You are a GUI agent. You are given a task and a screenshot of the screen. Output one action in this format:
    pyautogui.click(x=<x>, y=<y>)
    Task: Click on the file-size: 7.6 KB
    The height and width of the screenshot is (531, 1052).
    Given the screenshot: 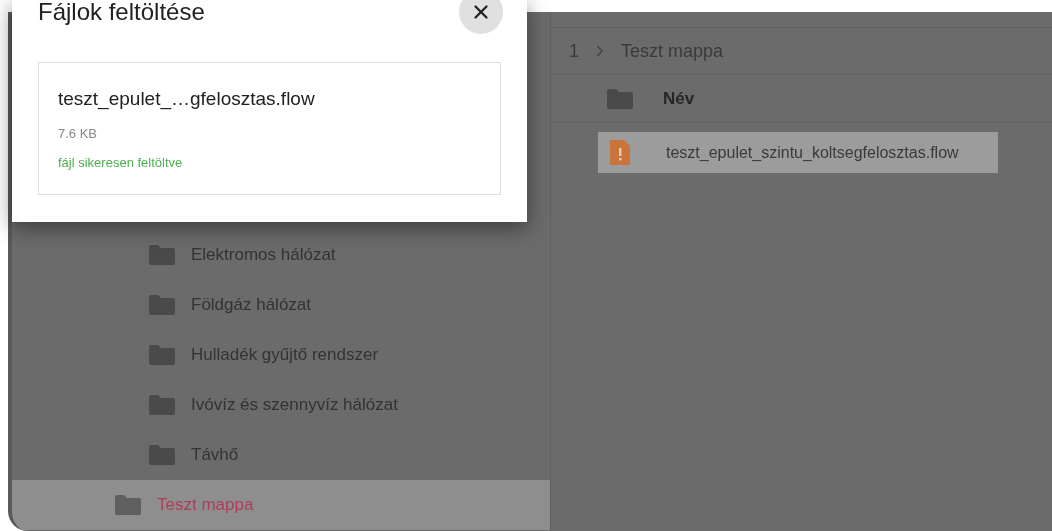 What is the action you would take?
    pyautogui.click(x=78, y=133)
    